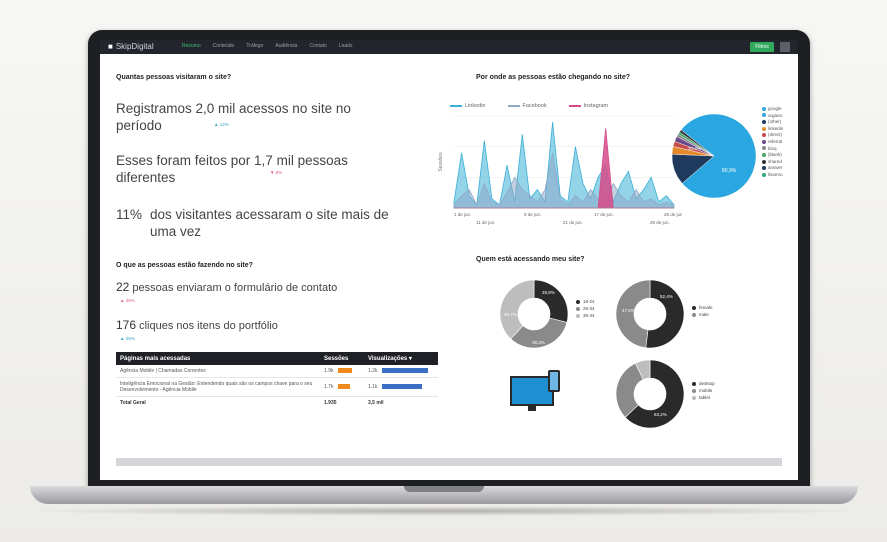 Image resolution: width=887 pixels, height=542 pixels. Describe the element at coordinates (772, 175) in the screenshot. I see `legend-item: lisarmo` at that location.